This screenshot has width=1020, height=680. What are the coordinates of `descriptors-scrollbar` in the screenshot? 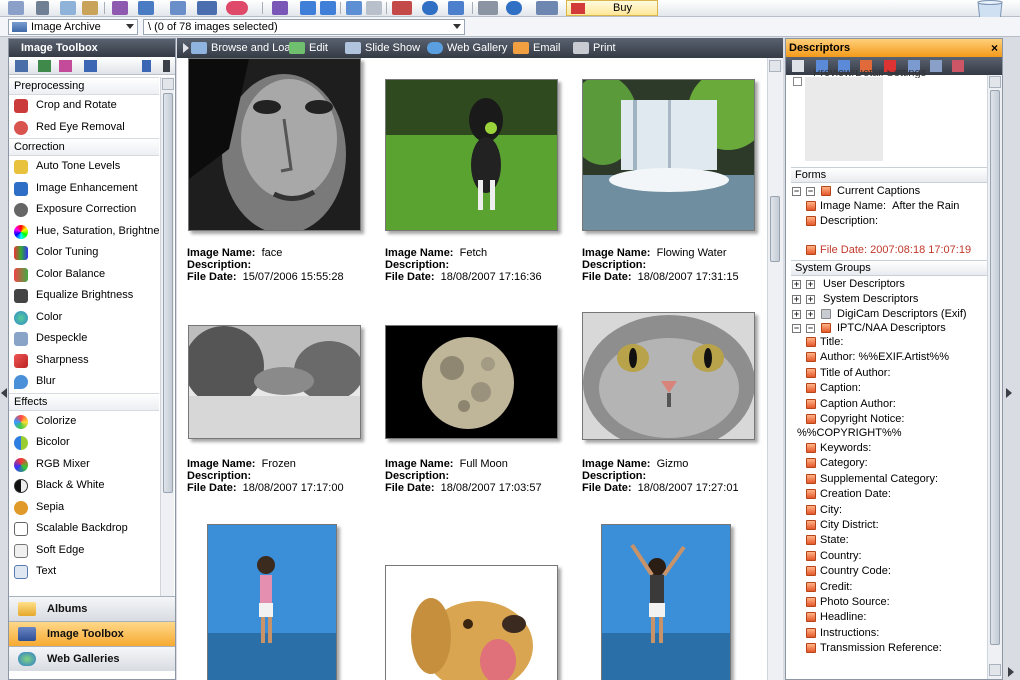 It's located at (994, 377).